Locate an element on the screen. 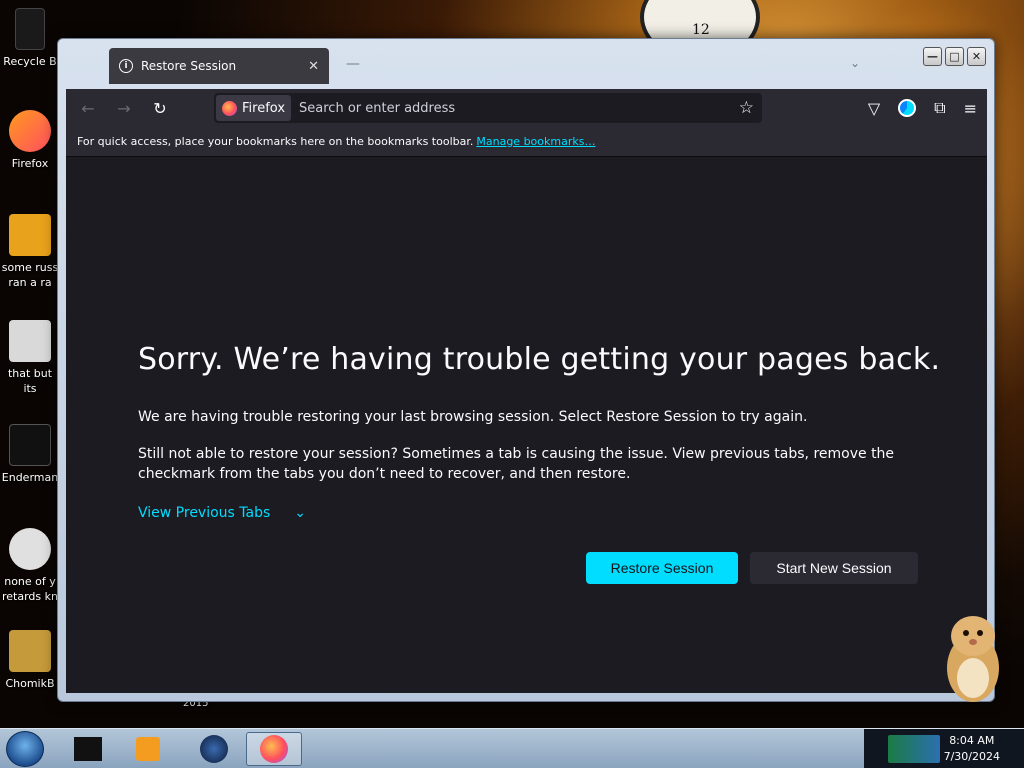 The image size is (1024, 768). taskbar: 8:04 AM 7/30/2024 is located at coordinates (512, 748).